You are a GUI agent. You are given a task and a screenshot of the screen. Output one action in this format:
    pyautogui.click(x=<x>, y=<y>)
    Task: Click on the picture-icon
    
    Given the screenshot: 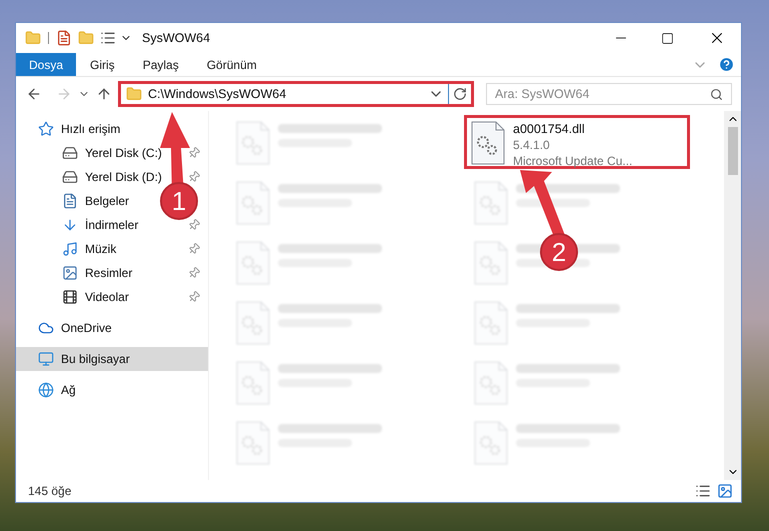 What is the action you would take?
    pyautogui.click(x=70, y=273)
    